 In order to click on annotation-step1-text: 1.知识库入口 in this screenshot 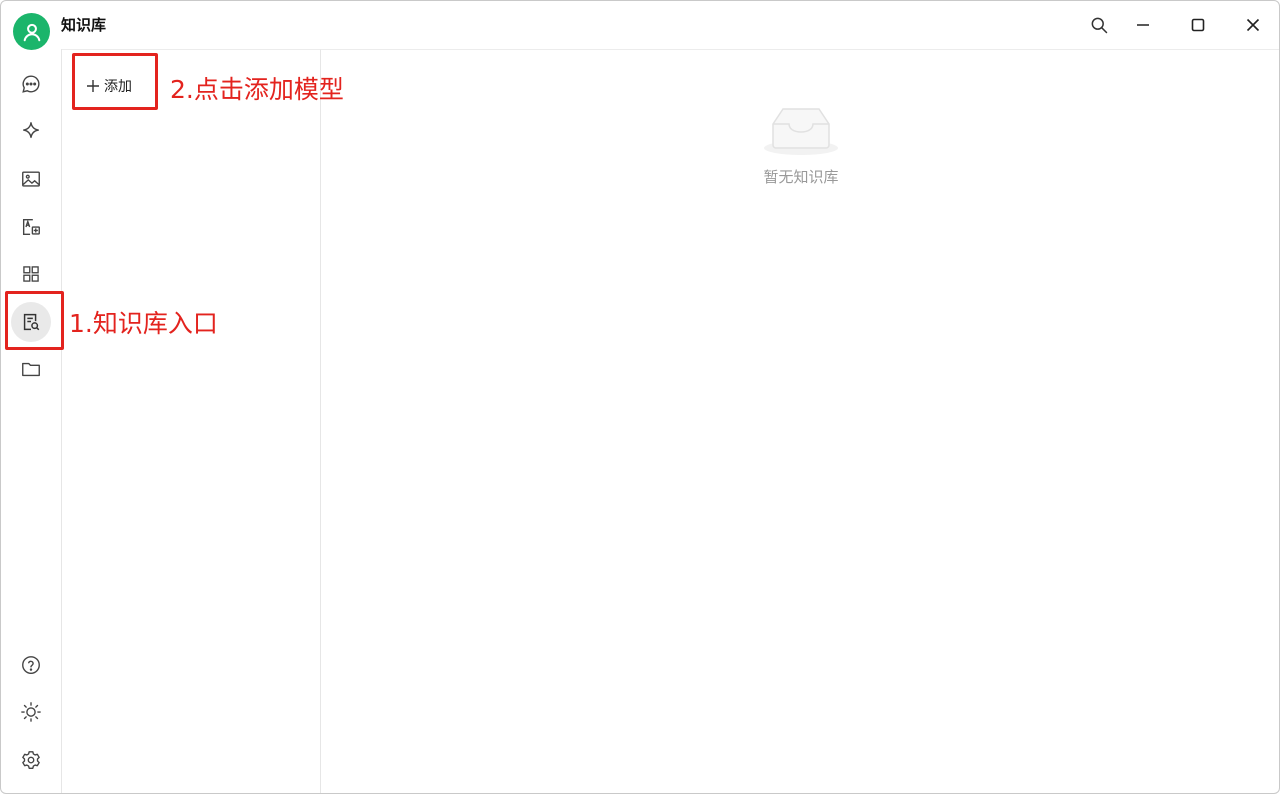, I will do `click(143, 323)`.